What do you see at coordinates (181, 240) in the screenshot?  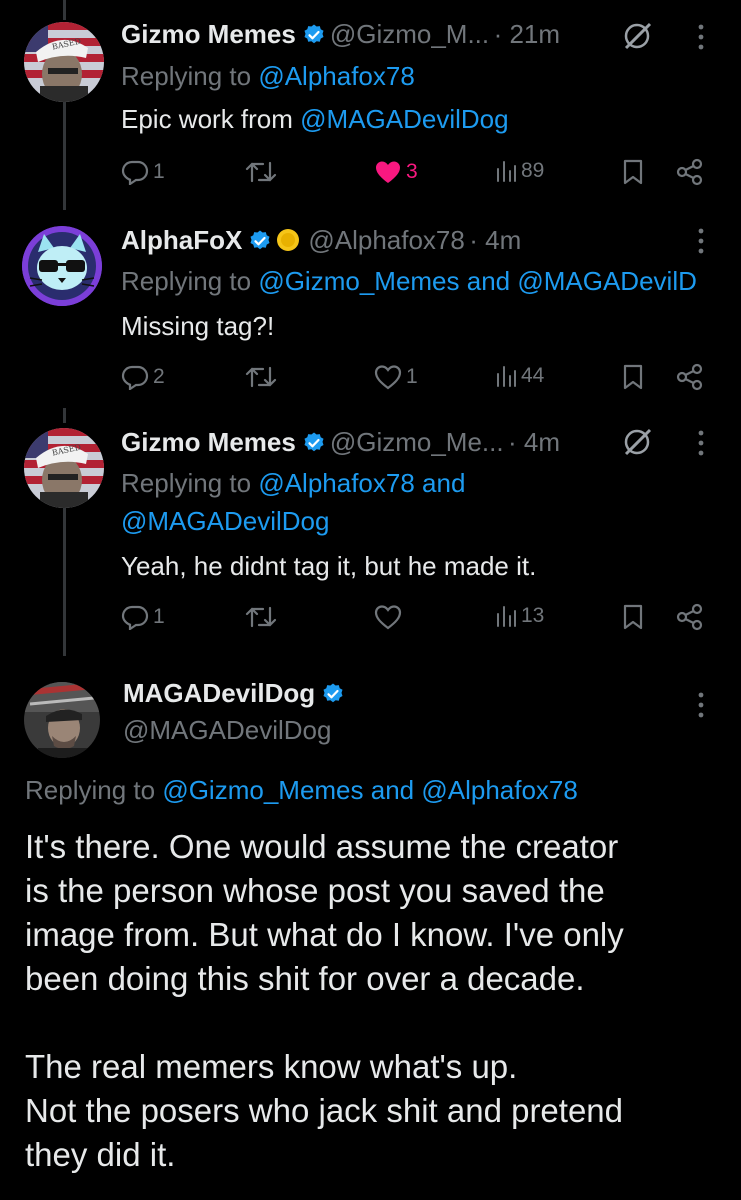 I see `display-name: AlphaFoX` at bounding box center [181, 240].